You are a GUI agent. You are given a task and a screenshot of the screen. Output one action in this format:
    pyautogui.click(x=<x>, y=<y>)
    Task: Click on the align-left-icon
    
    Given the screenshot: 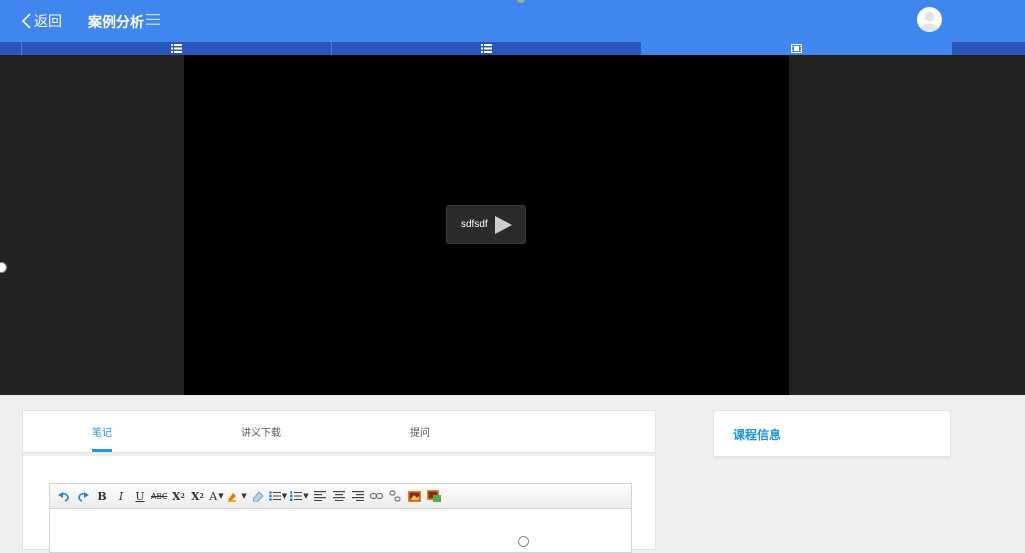 What is the action you would take?
    pyautogui.click(x=320, y=496)
    